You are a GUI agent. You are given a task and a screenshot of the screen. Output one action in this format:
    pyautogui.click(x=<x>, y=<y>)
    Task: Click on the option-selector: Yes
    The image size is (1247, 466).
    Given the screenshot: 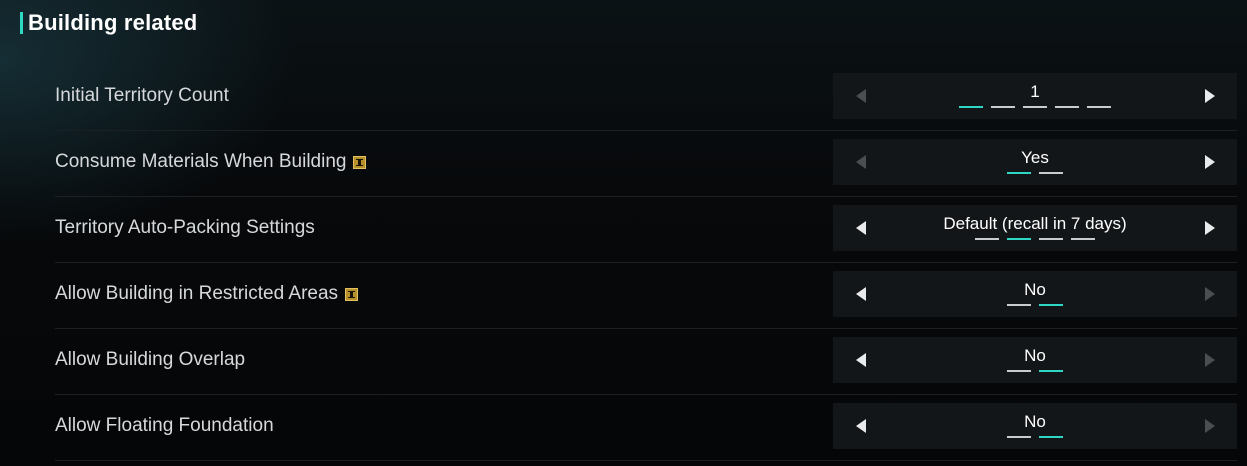 What is the action you would take?
    pyautogui.click(x=1035, y=162)
    